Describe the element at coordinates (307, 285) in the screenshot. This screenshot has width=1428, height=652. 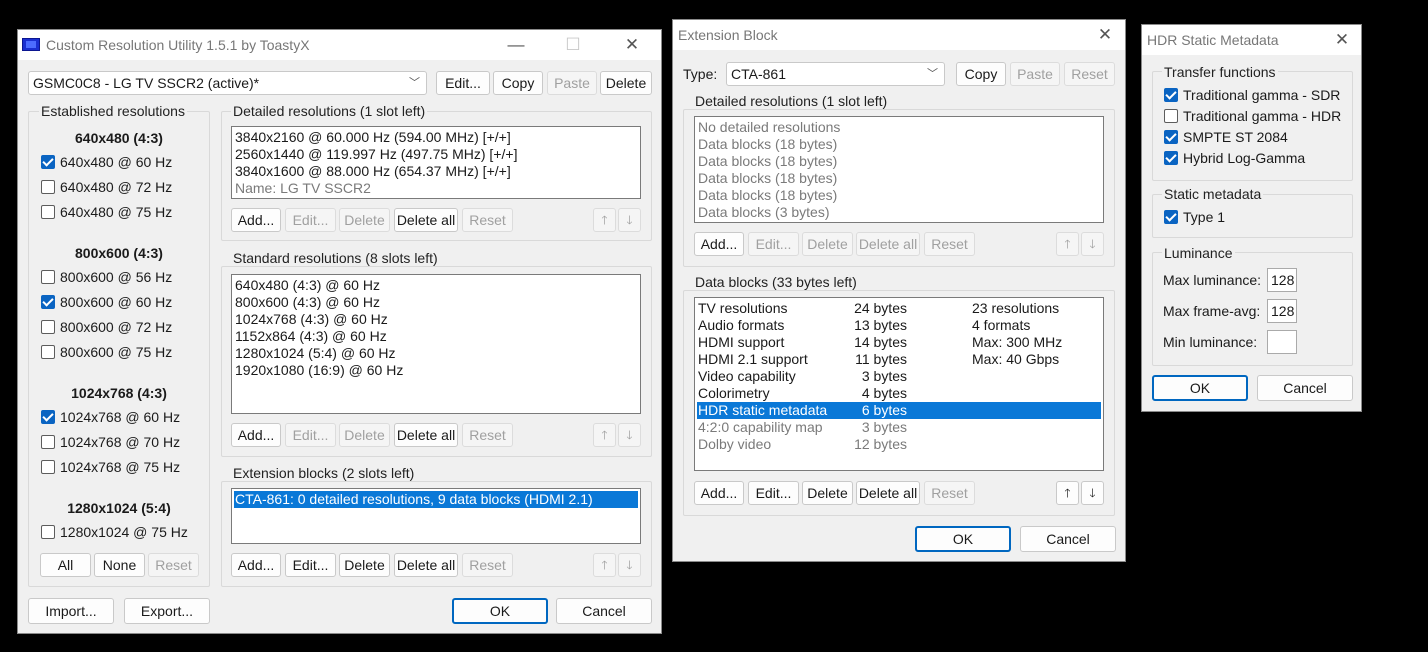
I see `list-item: 640x480 (4:3) @ 60 Hz` at that location.